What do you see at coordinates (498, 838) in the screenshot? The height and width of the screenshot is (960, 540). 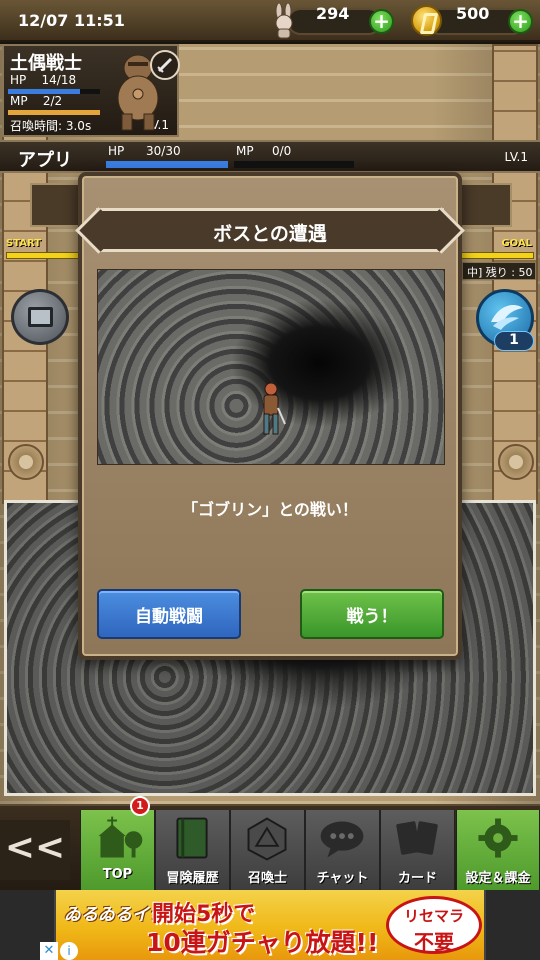 I see `gear-icon` at bounding box center [498, 838].